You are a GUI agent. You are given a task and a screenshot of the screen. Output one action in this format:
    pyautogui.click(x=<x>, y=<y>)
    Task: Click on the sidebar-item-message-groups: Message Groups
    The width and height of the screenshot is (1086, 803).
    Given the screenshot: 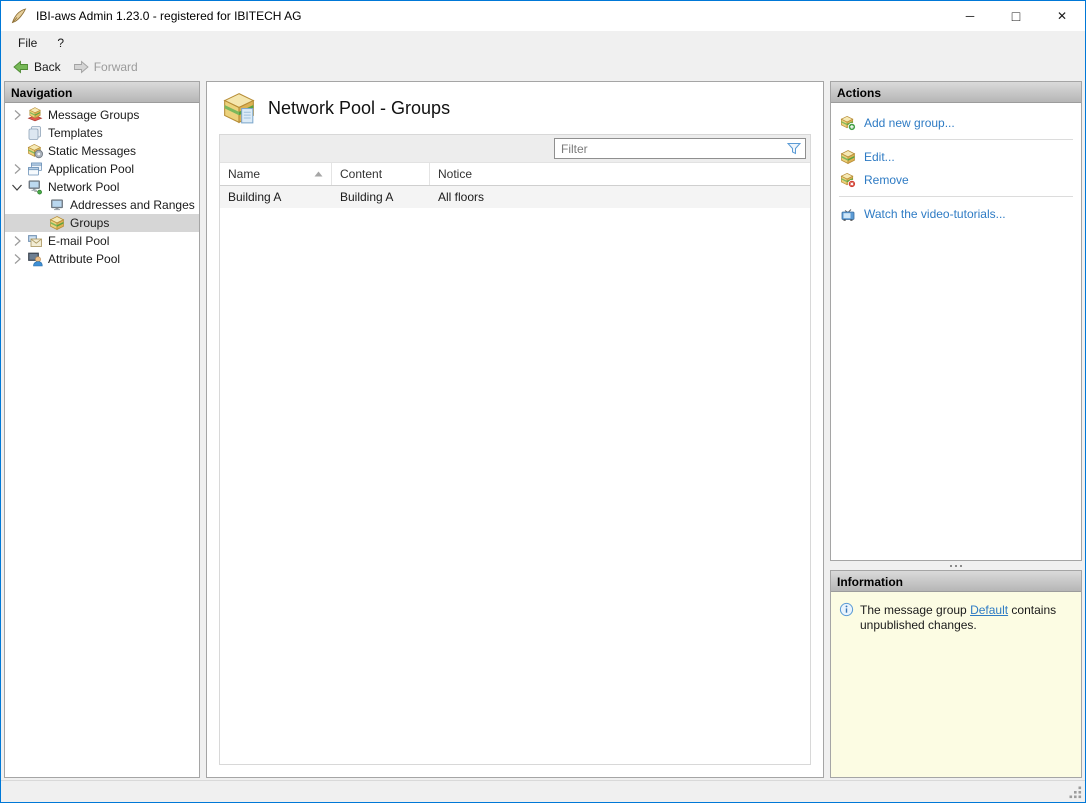 What is the action you would take?
    pyautogui.click(x=102, y=115)
    